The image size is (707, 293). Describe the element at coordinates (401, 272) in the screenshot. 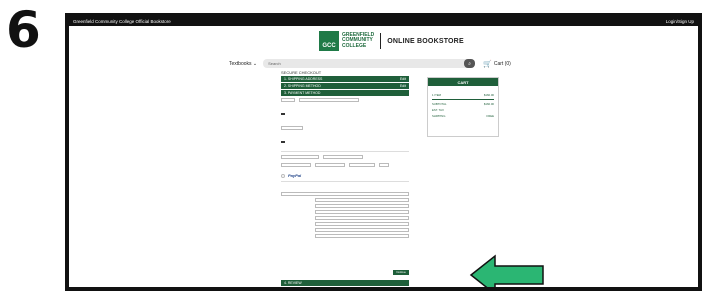

I see `continue-button: Continue` at that location.